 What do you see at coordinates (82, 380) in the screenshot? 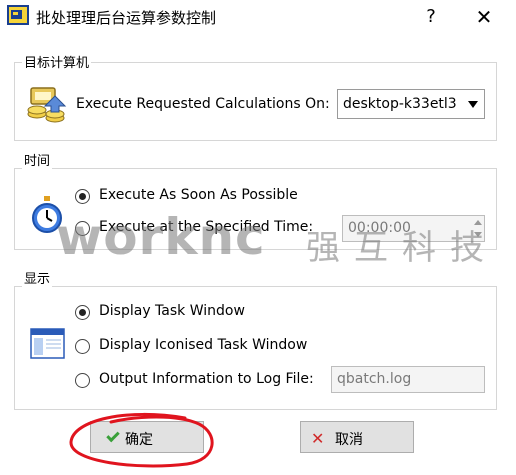
I see `output-log-radio` at bounding box center [82, 380].